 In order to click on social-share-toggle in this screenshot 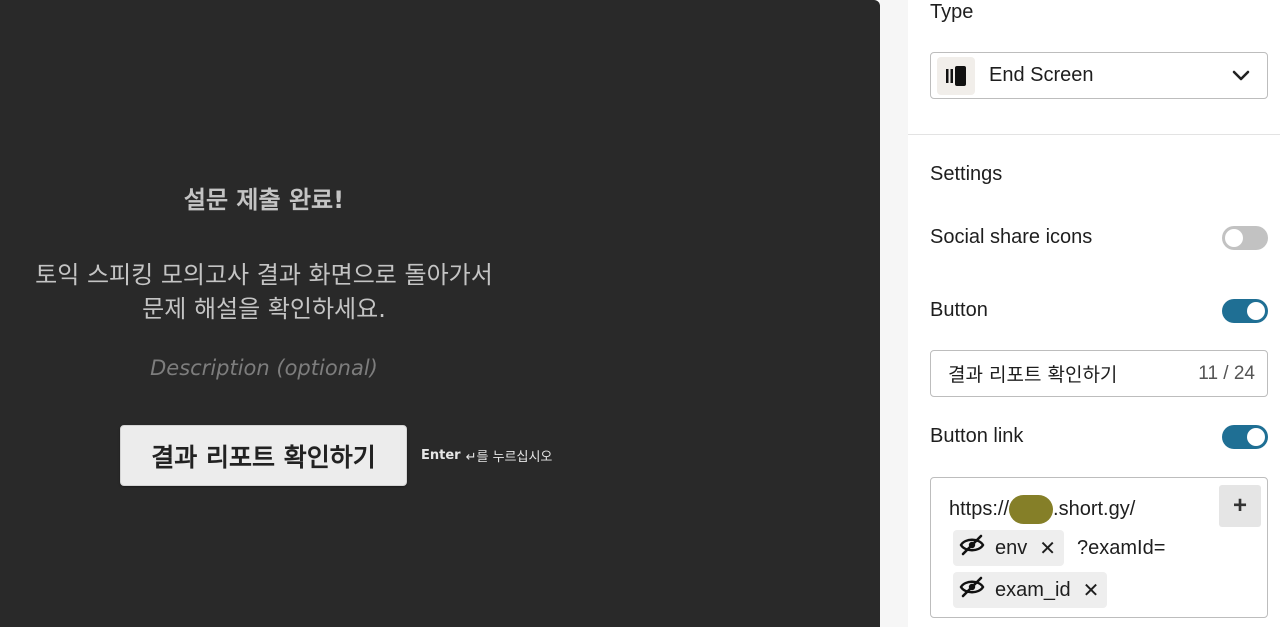, I will do `click(1245, 238)`.